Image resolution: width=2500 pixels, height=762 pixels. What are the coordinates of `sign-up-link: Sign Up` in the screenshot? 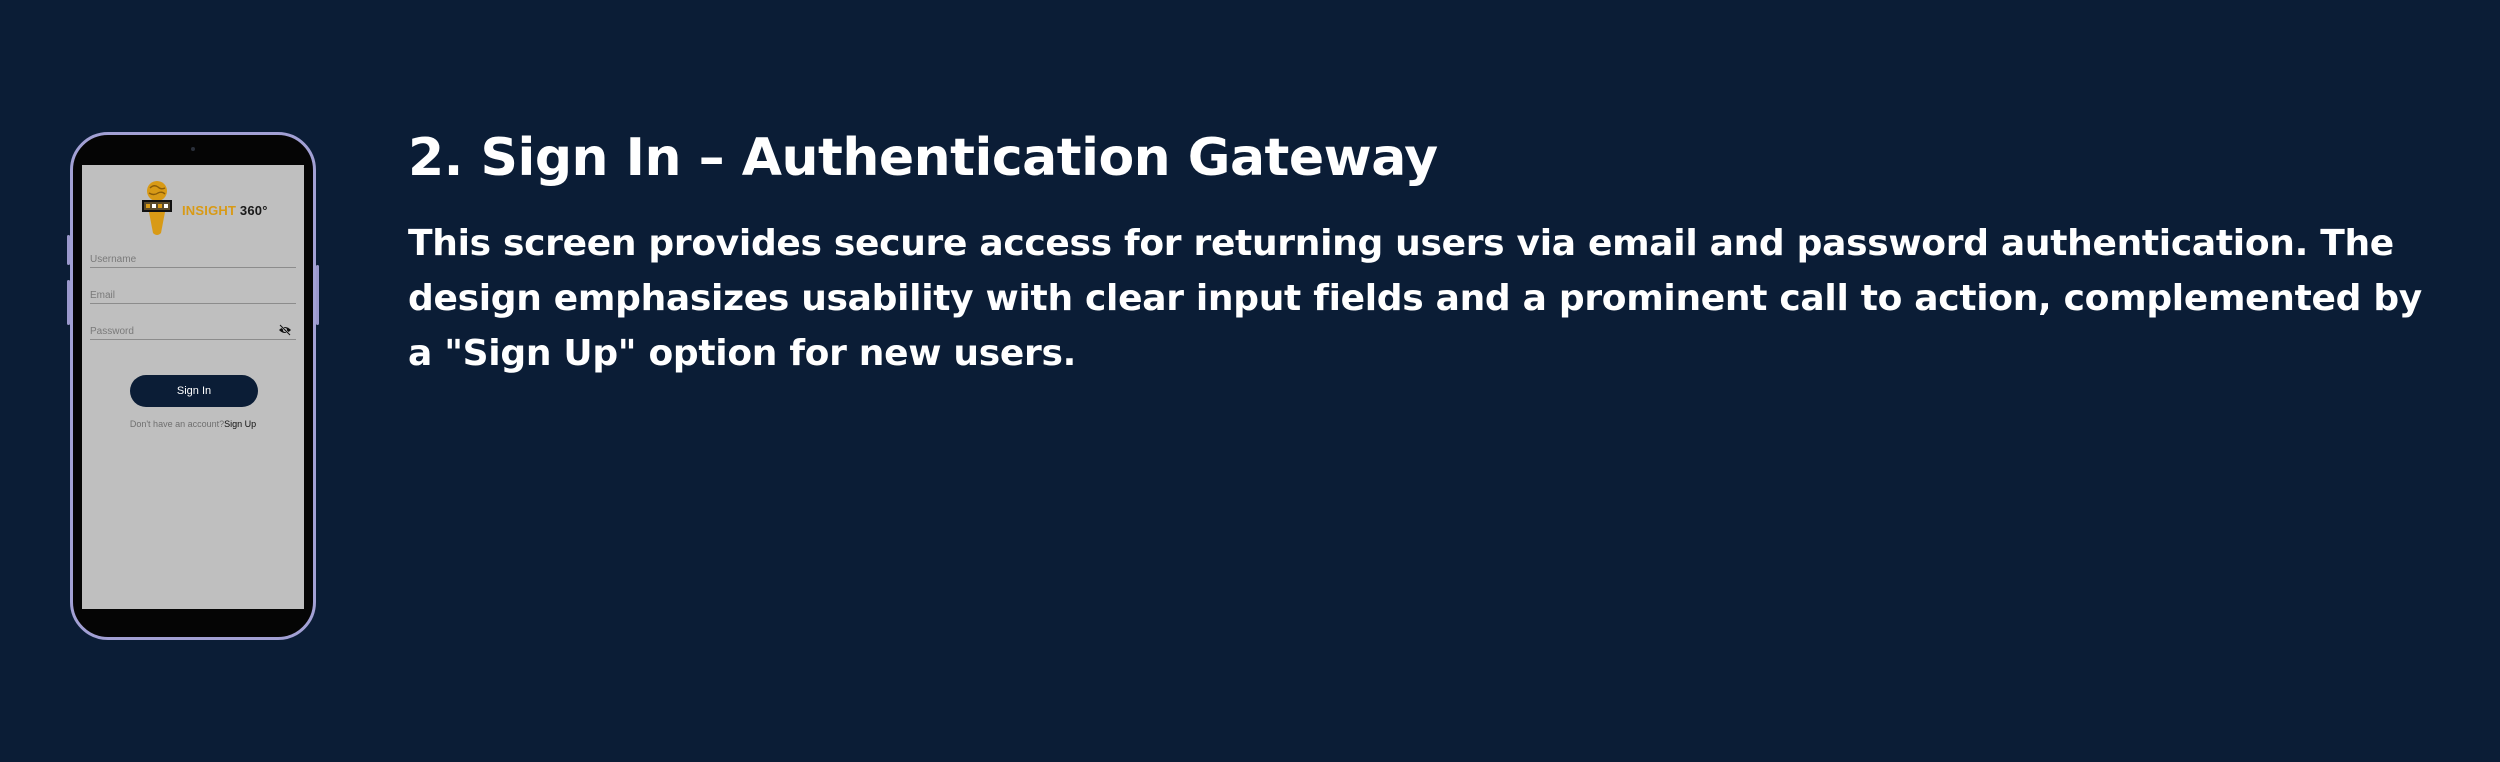 It's located at (240, 424).